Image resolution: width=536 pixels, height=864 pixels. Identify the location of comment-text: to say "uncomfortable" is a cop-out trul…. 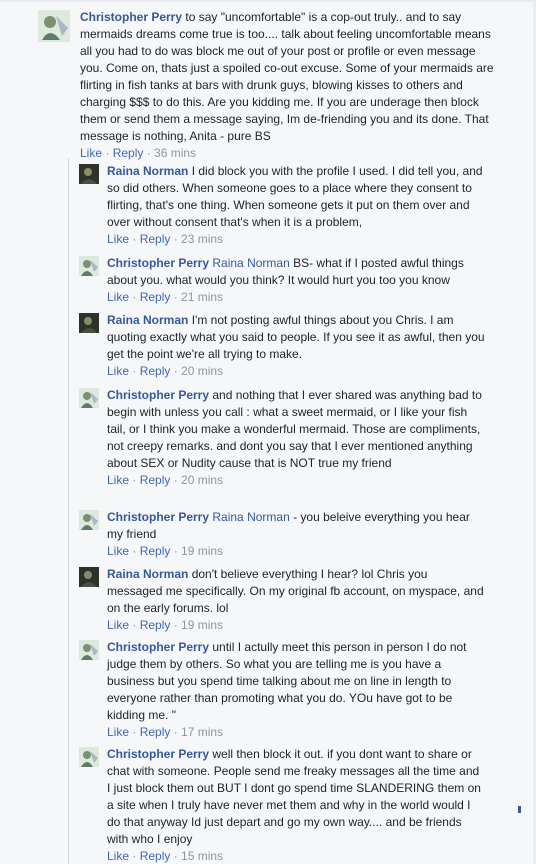
(287, 76).